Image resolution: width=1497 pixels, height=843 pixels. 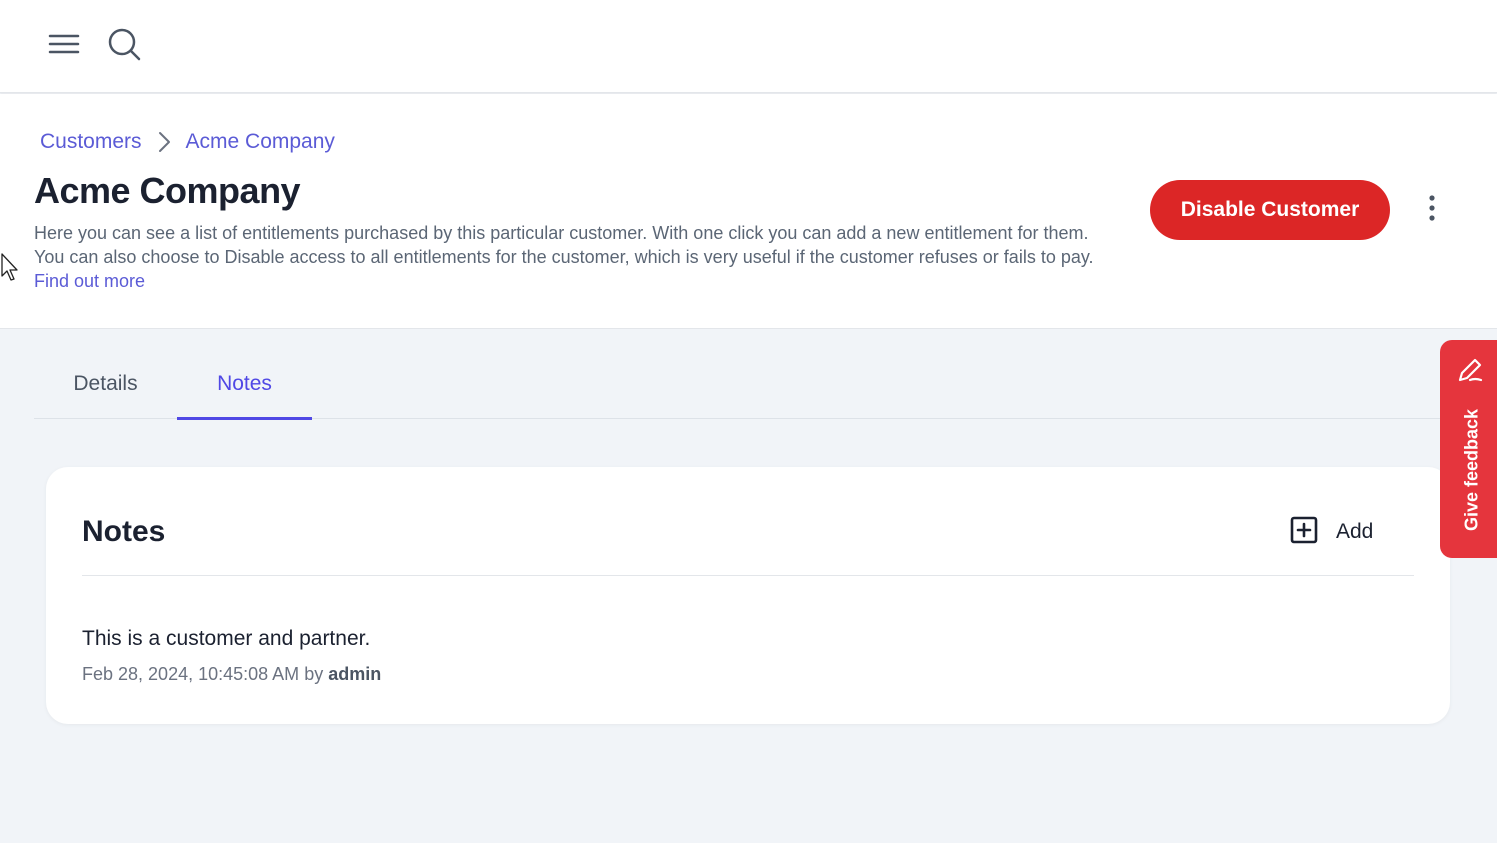 What do you see at coordinates (191, 674) in the screenshot?
I see `note-timestamp: Feb 28, 2024, 10:45:08 AM` at bounding box center [191, 674].